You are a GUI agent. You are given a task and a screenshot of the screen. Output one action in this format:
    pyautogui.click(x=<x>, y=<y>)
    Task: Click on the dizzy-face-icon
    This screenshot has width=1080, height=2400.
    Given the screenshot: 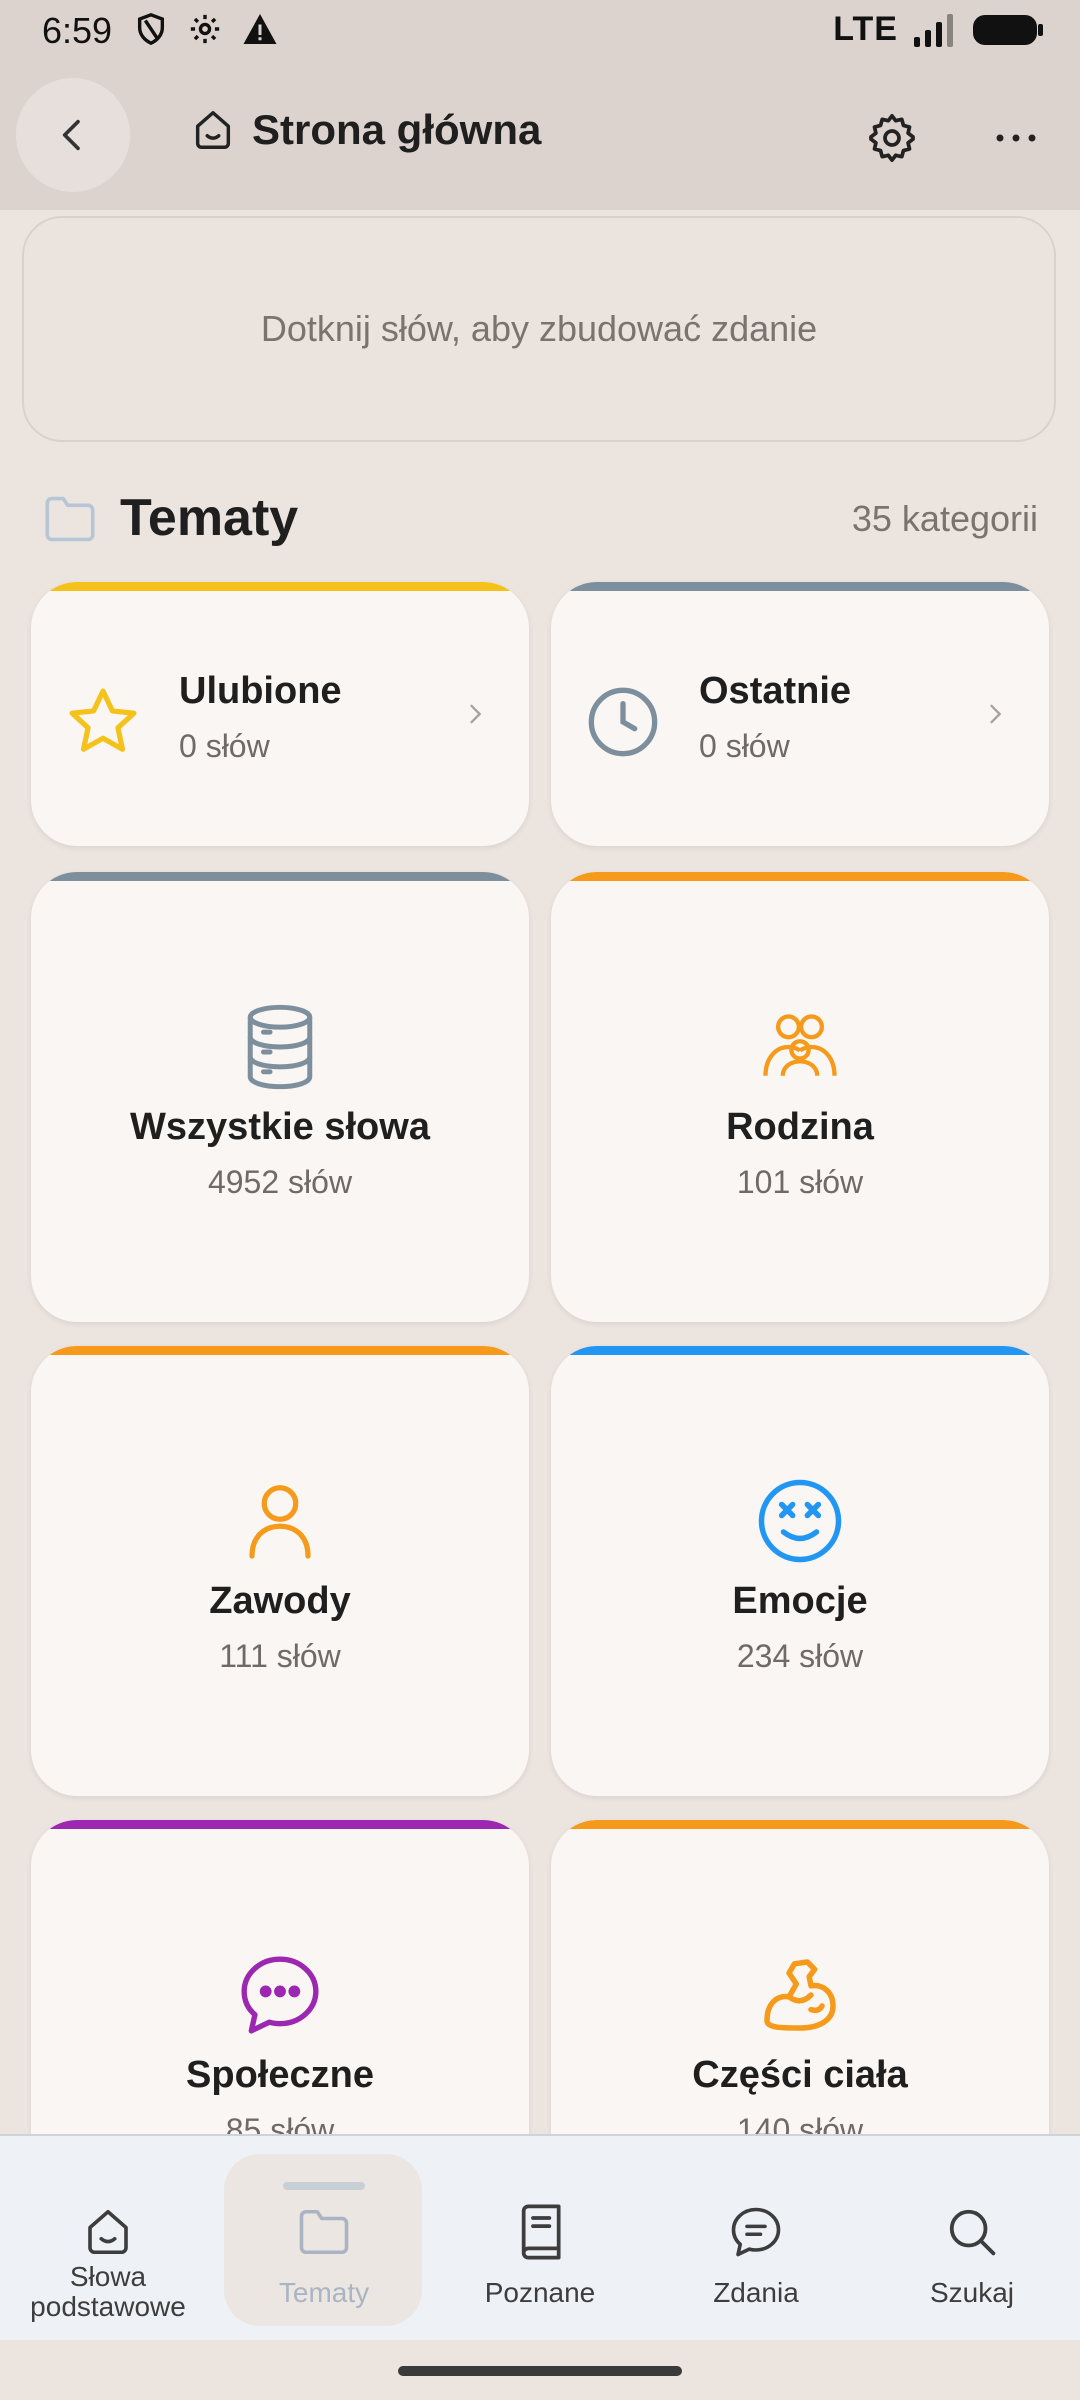 What is the action you would take?
    pyautogui.click(x=800, y=1521)
    